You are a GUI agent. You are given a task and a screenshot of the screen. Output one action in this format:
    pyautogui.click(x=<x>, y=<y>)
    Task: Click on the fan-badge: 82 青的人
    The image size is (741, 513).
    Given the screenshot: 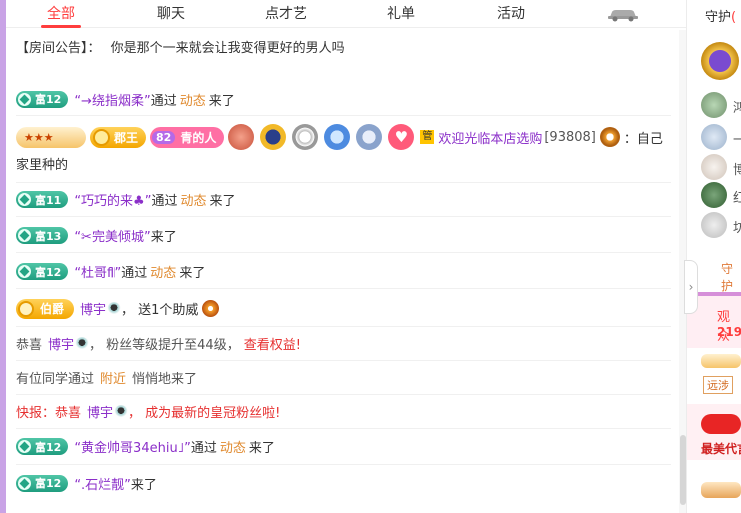 What is the action you would take?
    pyautogui.click(x=187, y=137)
    